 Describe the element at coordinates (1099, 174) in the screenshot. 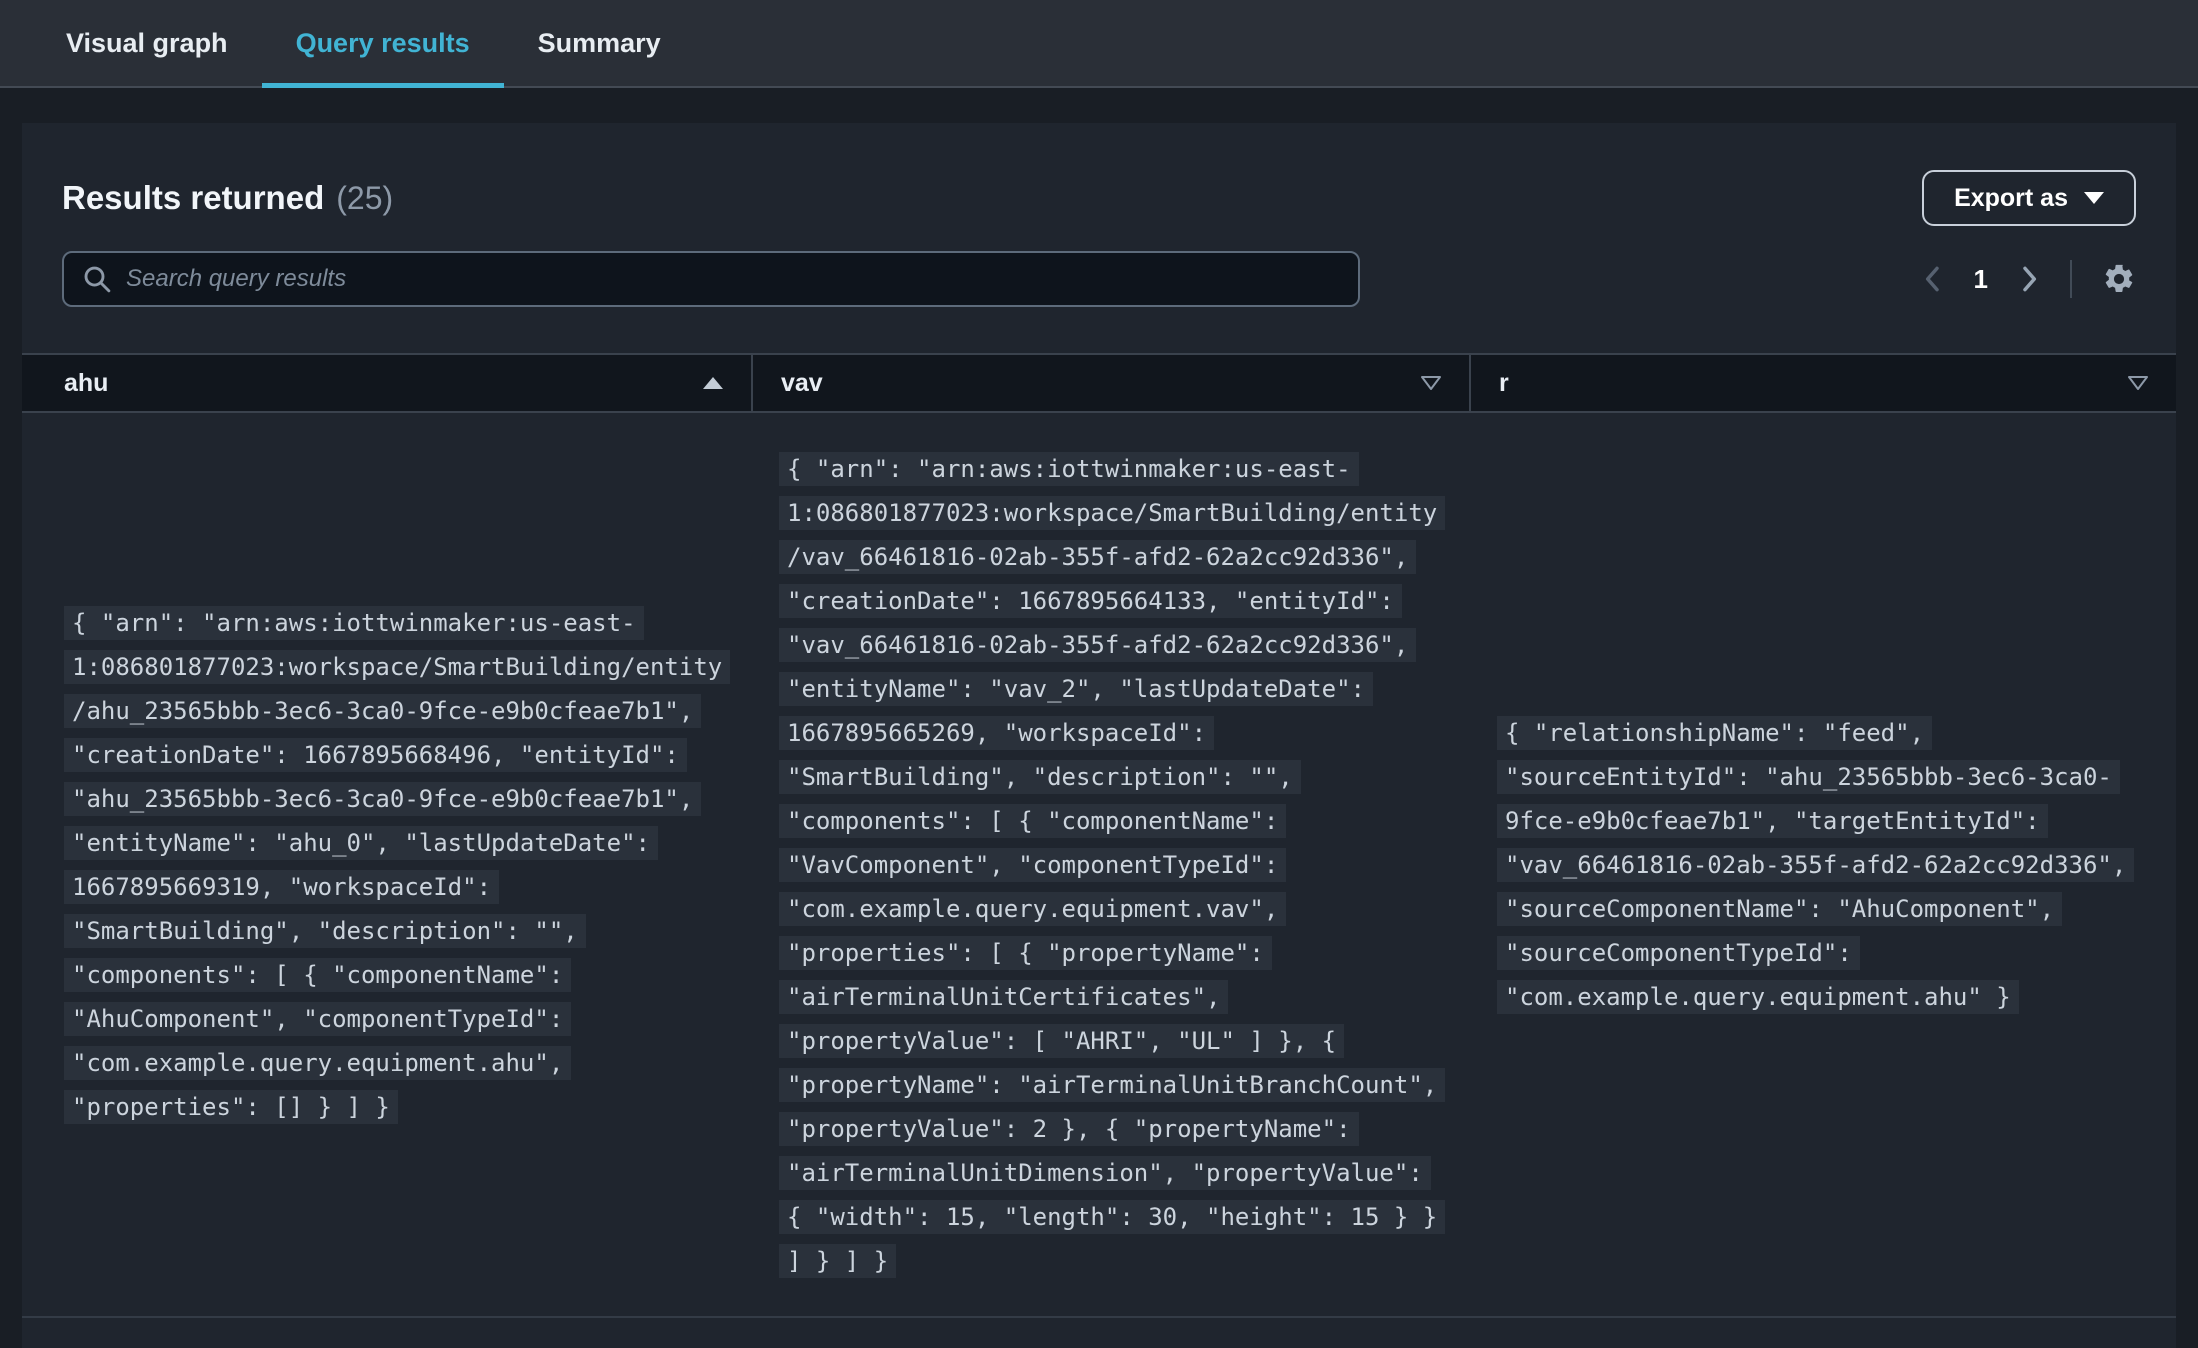

I see `panel-header: Results returned (25) Export as` at that location.